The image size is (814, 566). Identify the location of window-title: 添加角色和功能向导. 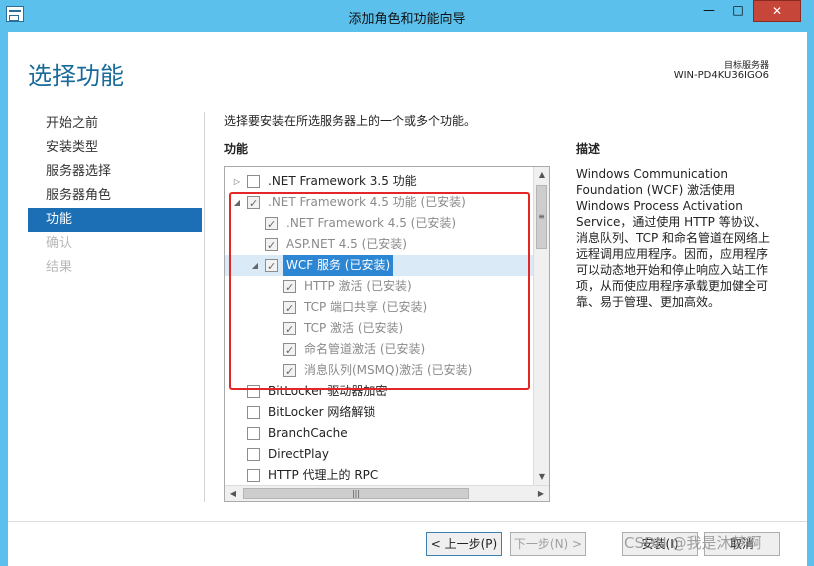
(407, 19).